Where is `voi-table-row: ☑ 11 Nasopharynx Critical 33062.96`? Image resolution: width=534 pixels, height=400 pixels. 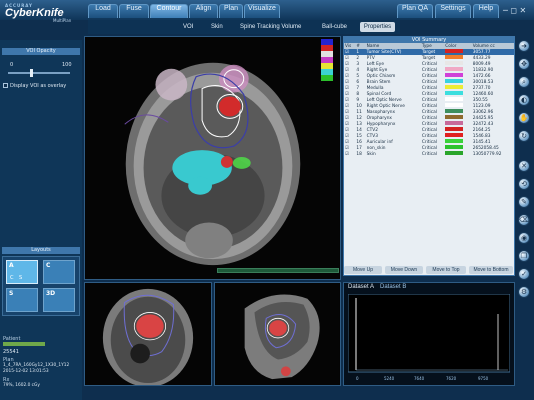 voi-table-row: ☑ 11 Nasopharynx Critical 33062.96 is located at coordinates (429, 112).